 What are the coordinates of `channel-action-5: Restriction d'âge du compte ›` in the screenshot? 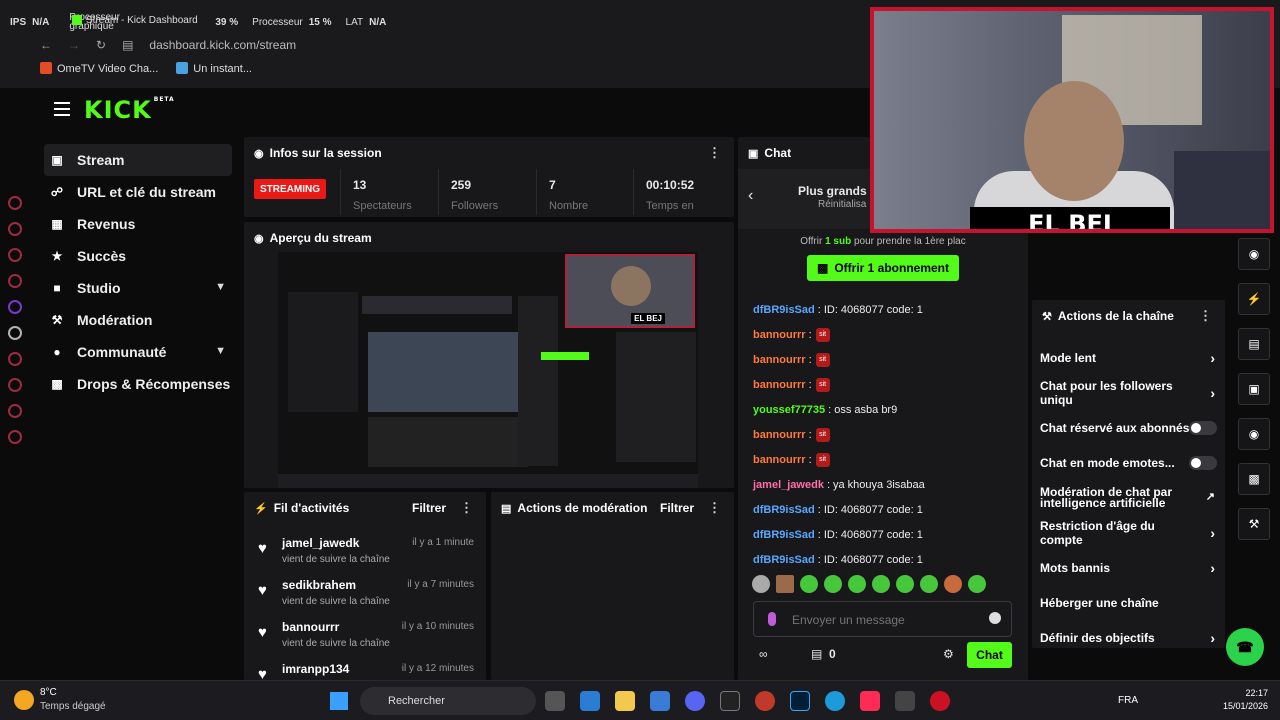 It's located at (1128, 532).